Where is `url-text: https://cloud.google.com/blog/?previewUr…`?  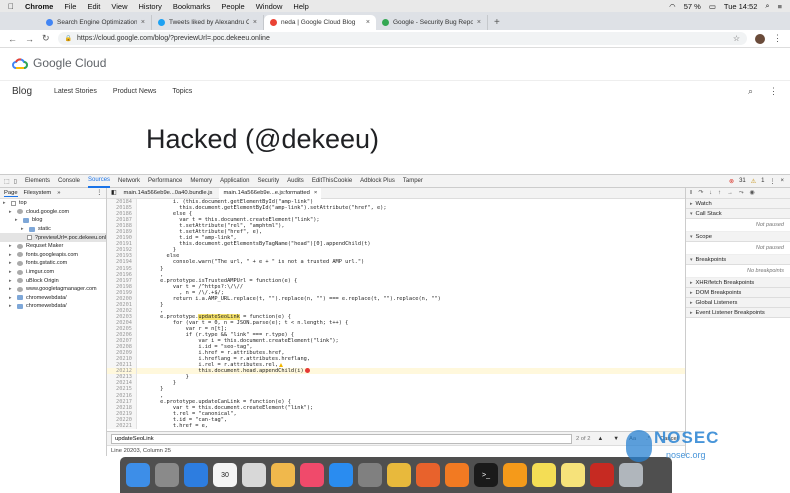
url-text: https://cloud.google.com/blog/?previewUr… is located at coordinates (173, 38).